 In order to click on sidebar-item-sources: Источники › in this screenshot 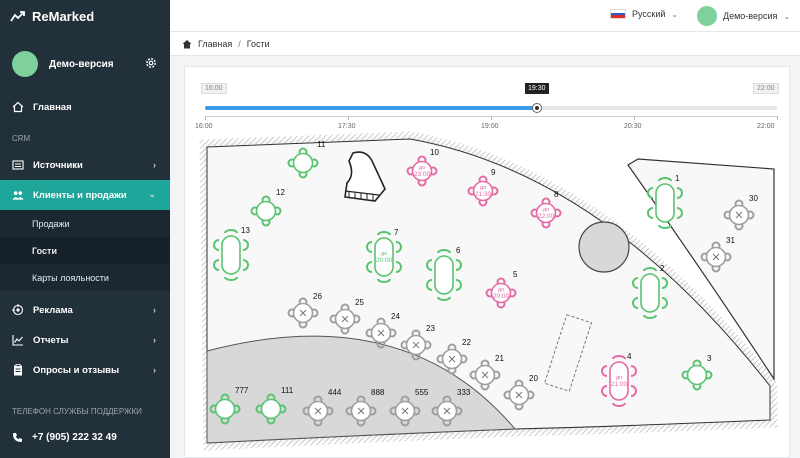, I will do `click(85, 165)`.